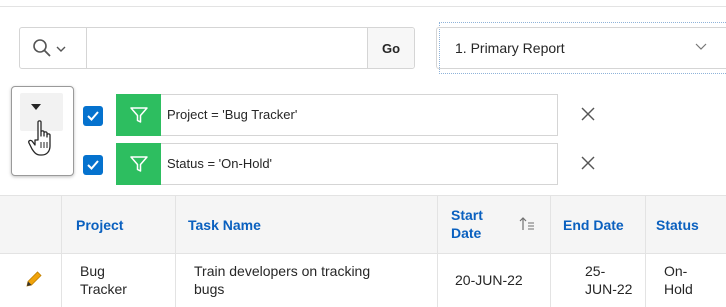 The width and height of the screenshot is (726, 307). Describe the element at coordinates (595, 271) in the screenshot. I see `cell-end-date-line1: 25-` at that location.